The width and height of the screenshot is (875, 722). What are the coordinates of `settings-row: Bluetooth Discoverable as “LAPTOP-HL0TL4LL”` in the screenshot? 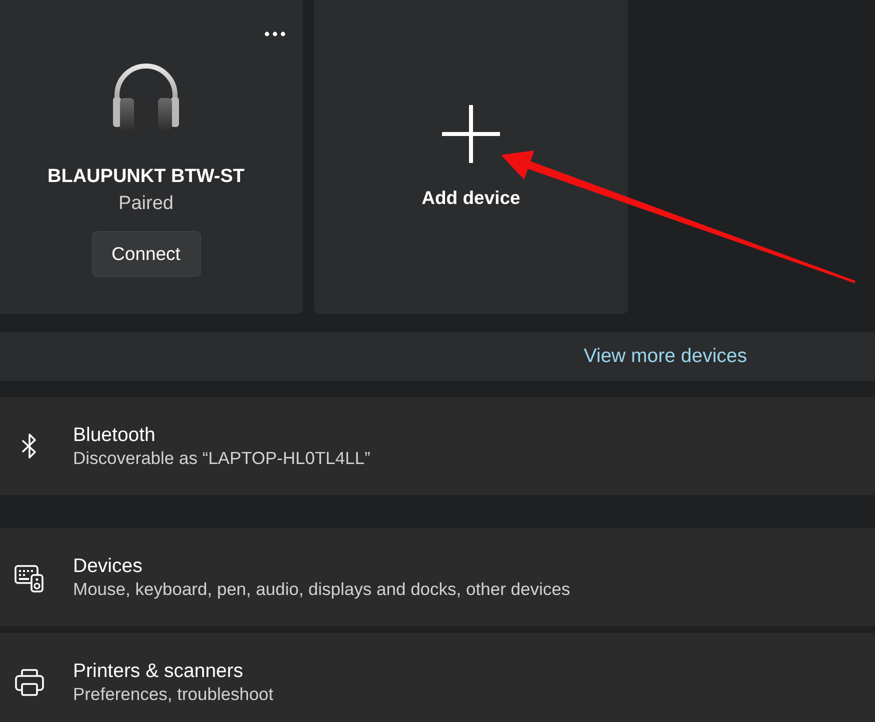 It's located at (437, 446).